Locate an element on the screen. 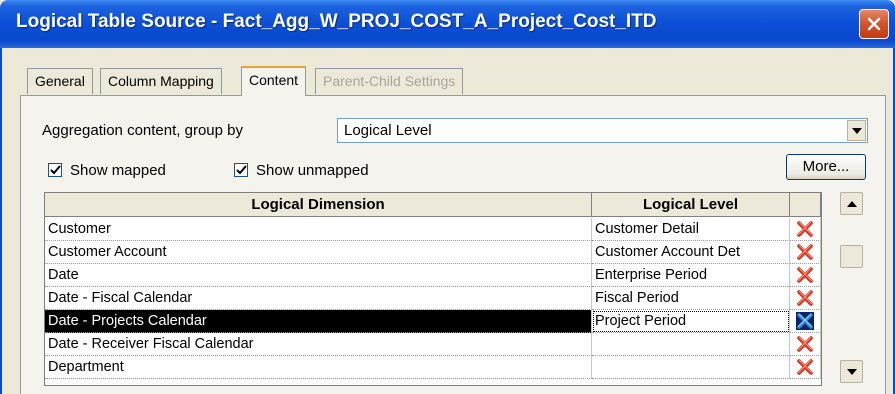 Image resolution: width=895 pixels, height=394 pixels. close-icon is located at coordinates (874, 24).